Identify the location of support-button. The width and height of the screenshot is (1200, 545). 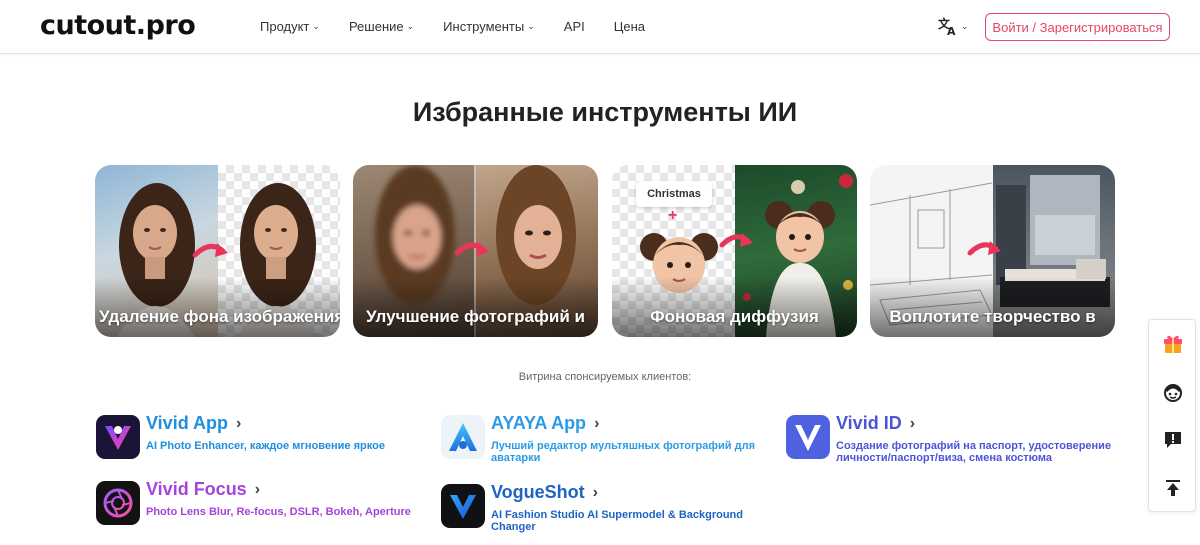
(1173, 392).